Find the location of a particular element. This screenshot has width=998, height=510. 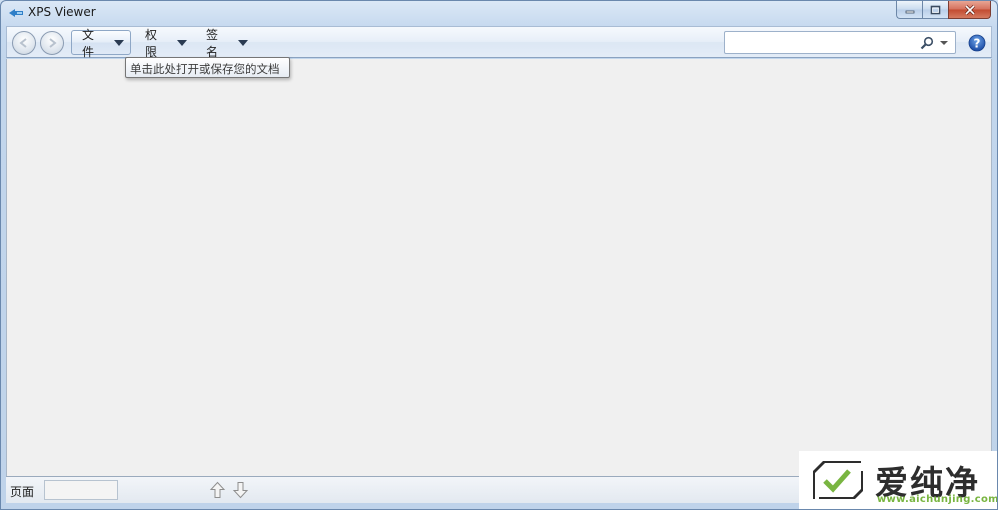

menu-file-label: 文件 is located at coordinates (88, 43).